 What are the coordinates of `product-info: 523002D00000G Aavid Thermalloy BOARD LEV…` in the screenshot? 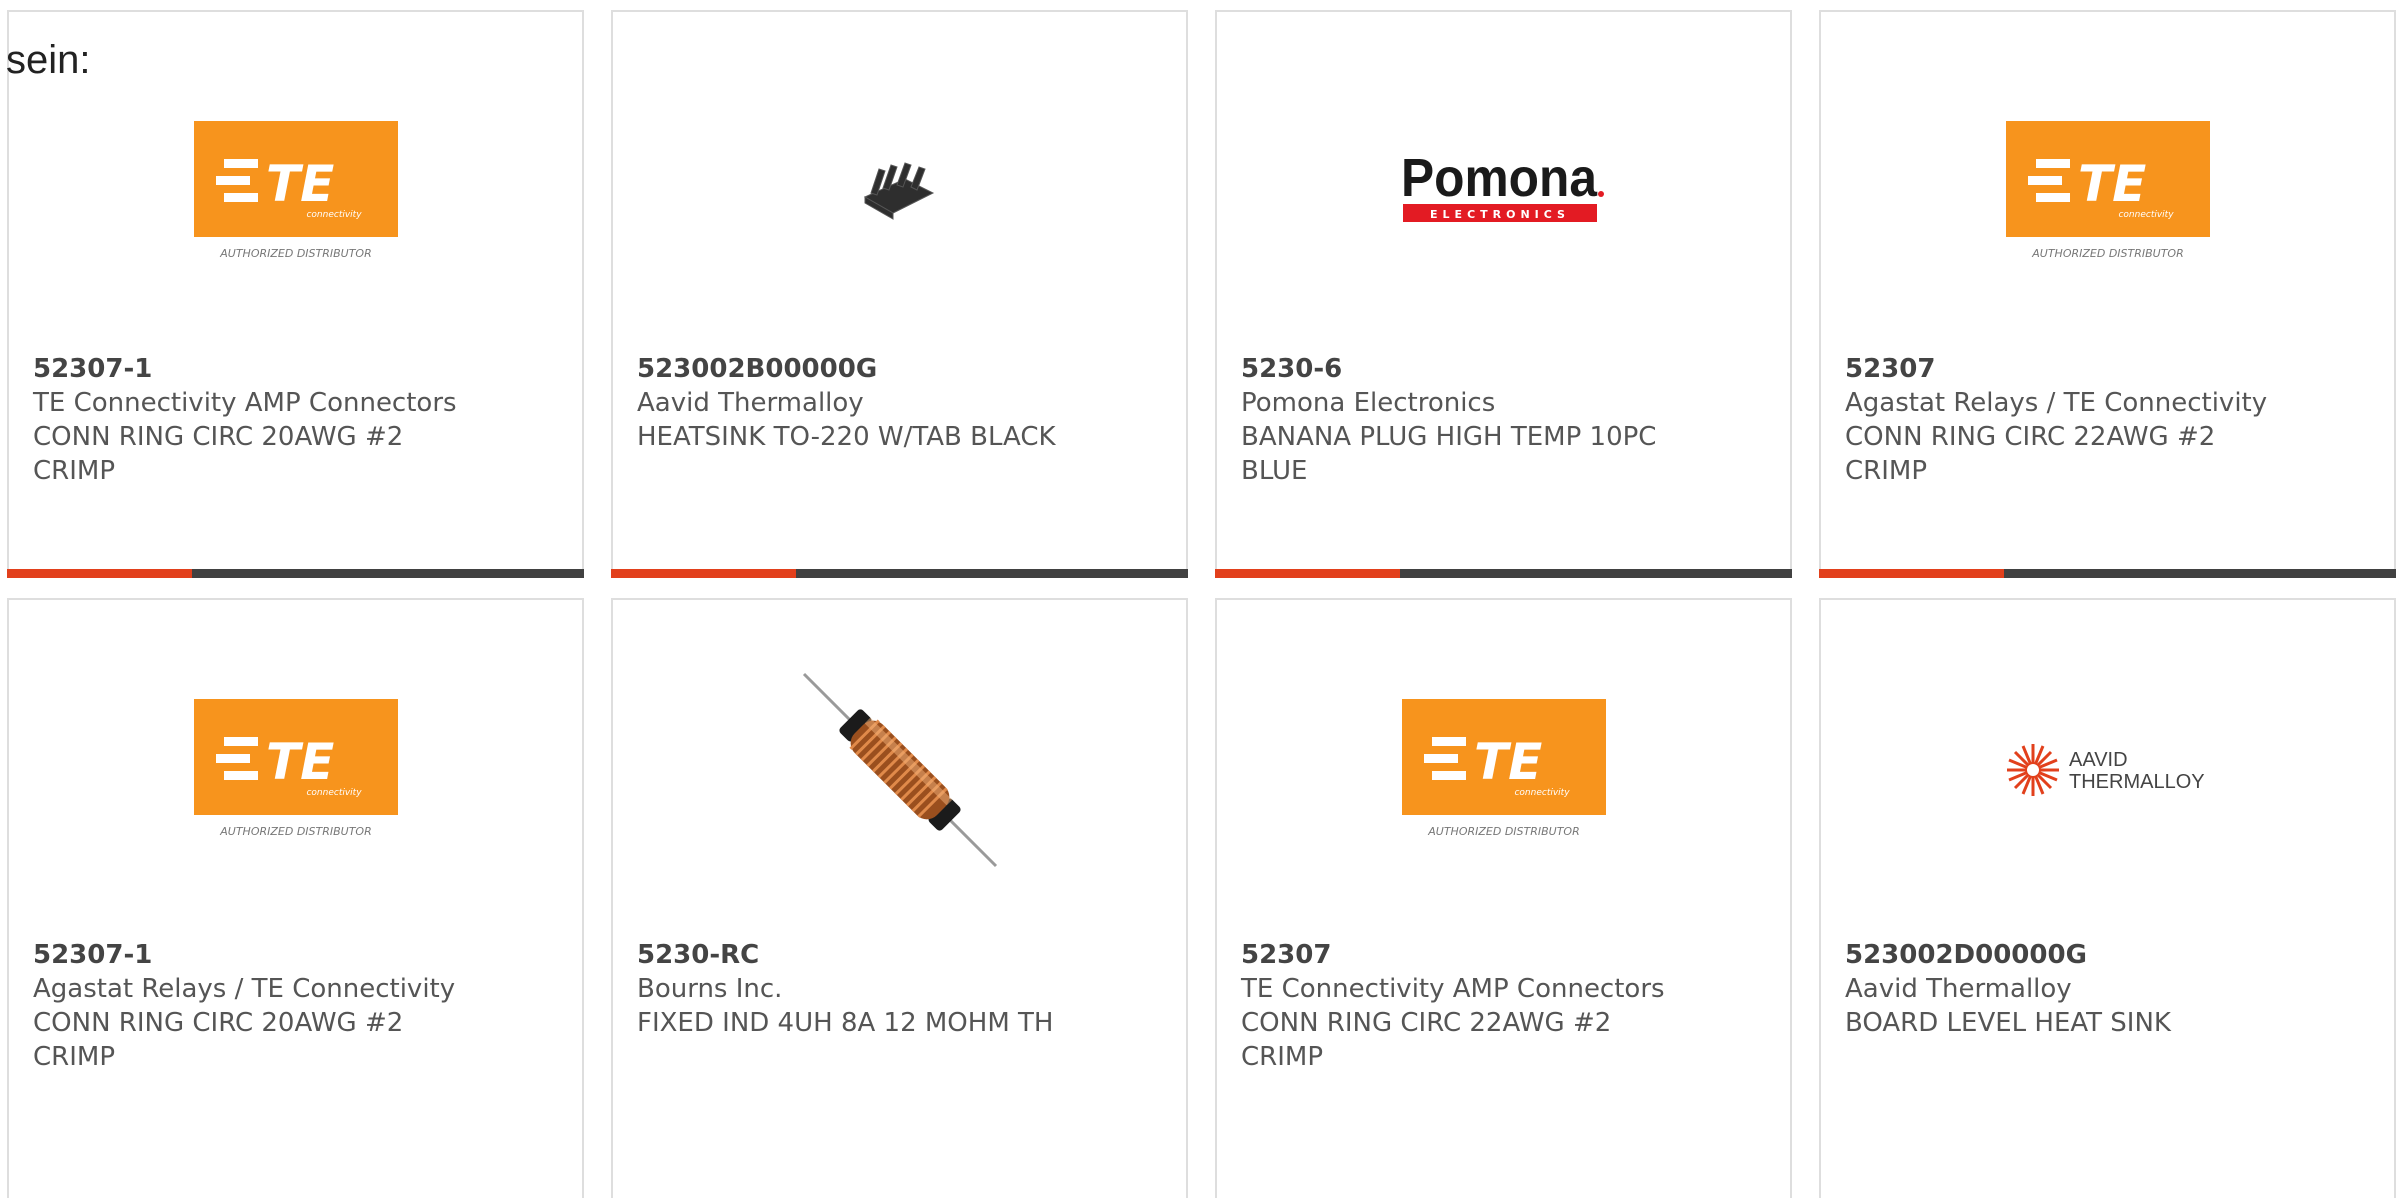 It's located at (2107, 989).